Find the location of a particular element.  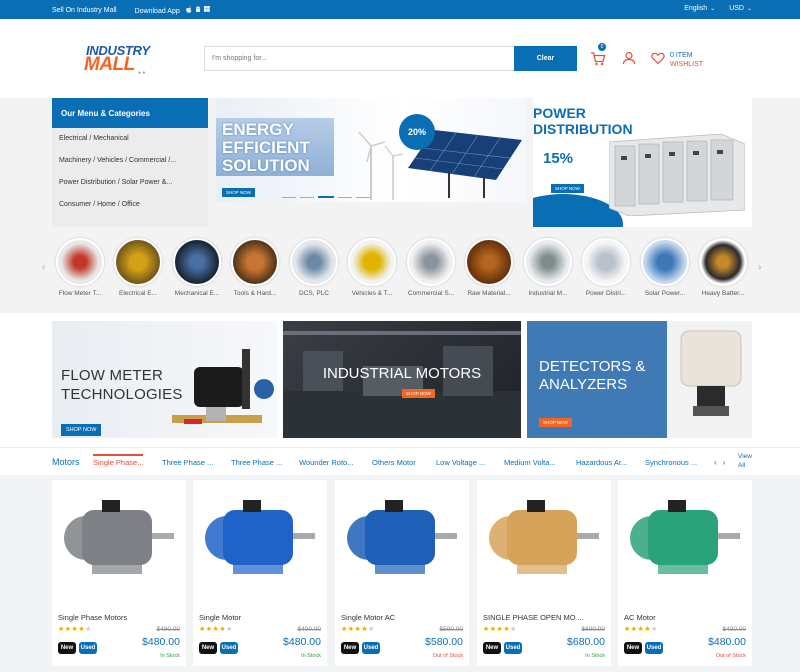

discount-badge: 20% is located at coordinates (417, 132).